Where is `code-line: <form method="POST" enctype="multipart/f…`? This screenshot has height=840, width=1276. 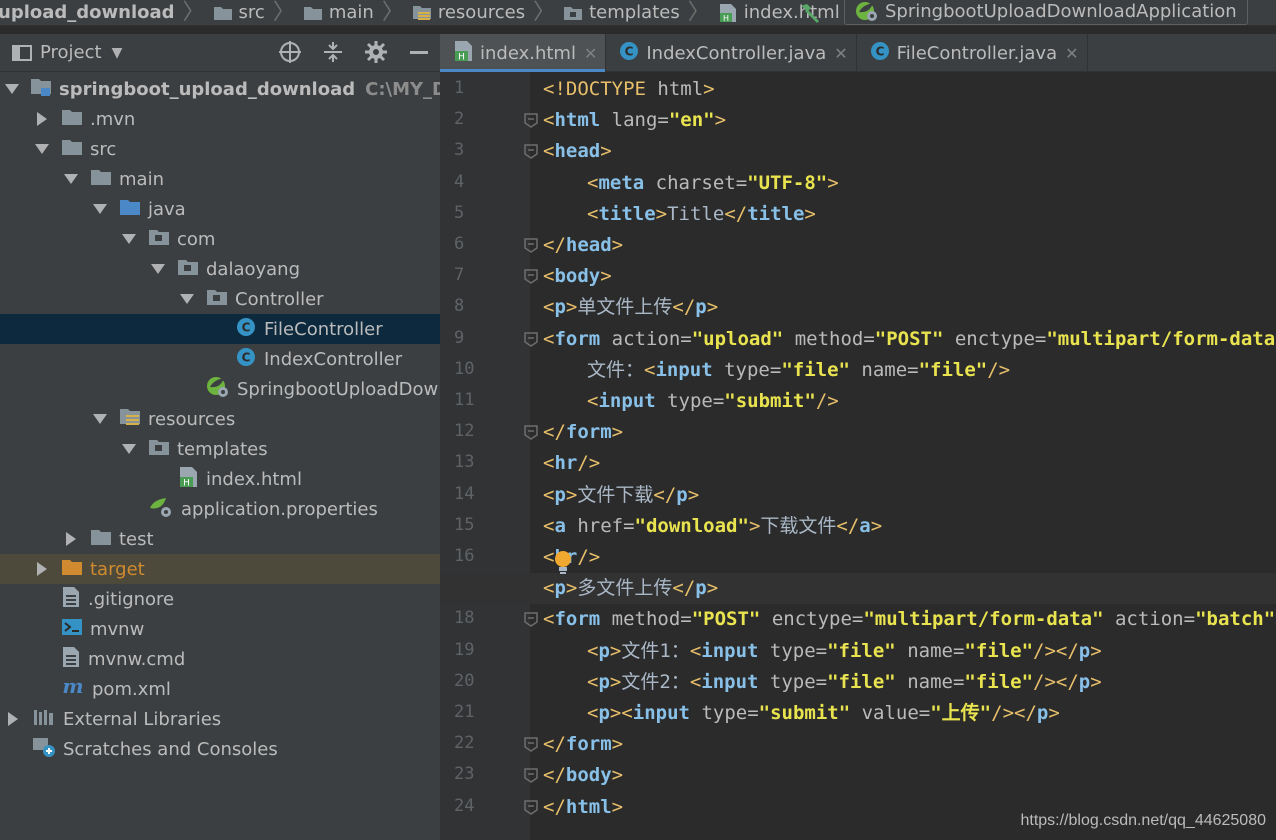
code-line: <form method="POST" enctype="multipart/f… is located at coordinates (903, 619).